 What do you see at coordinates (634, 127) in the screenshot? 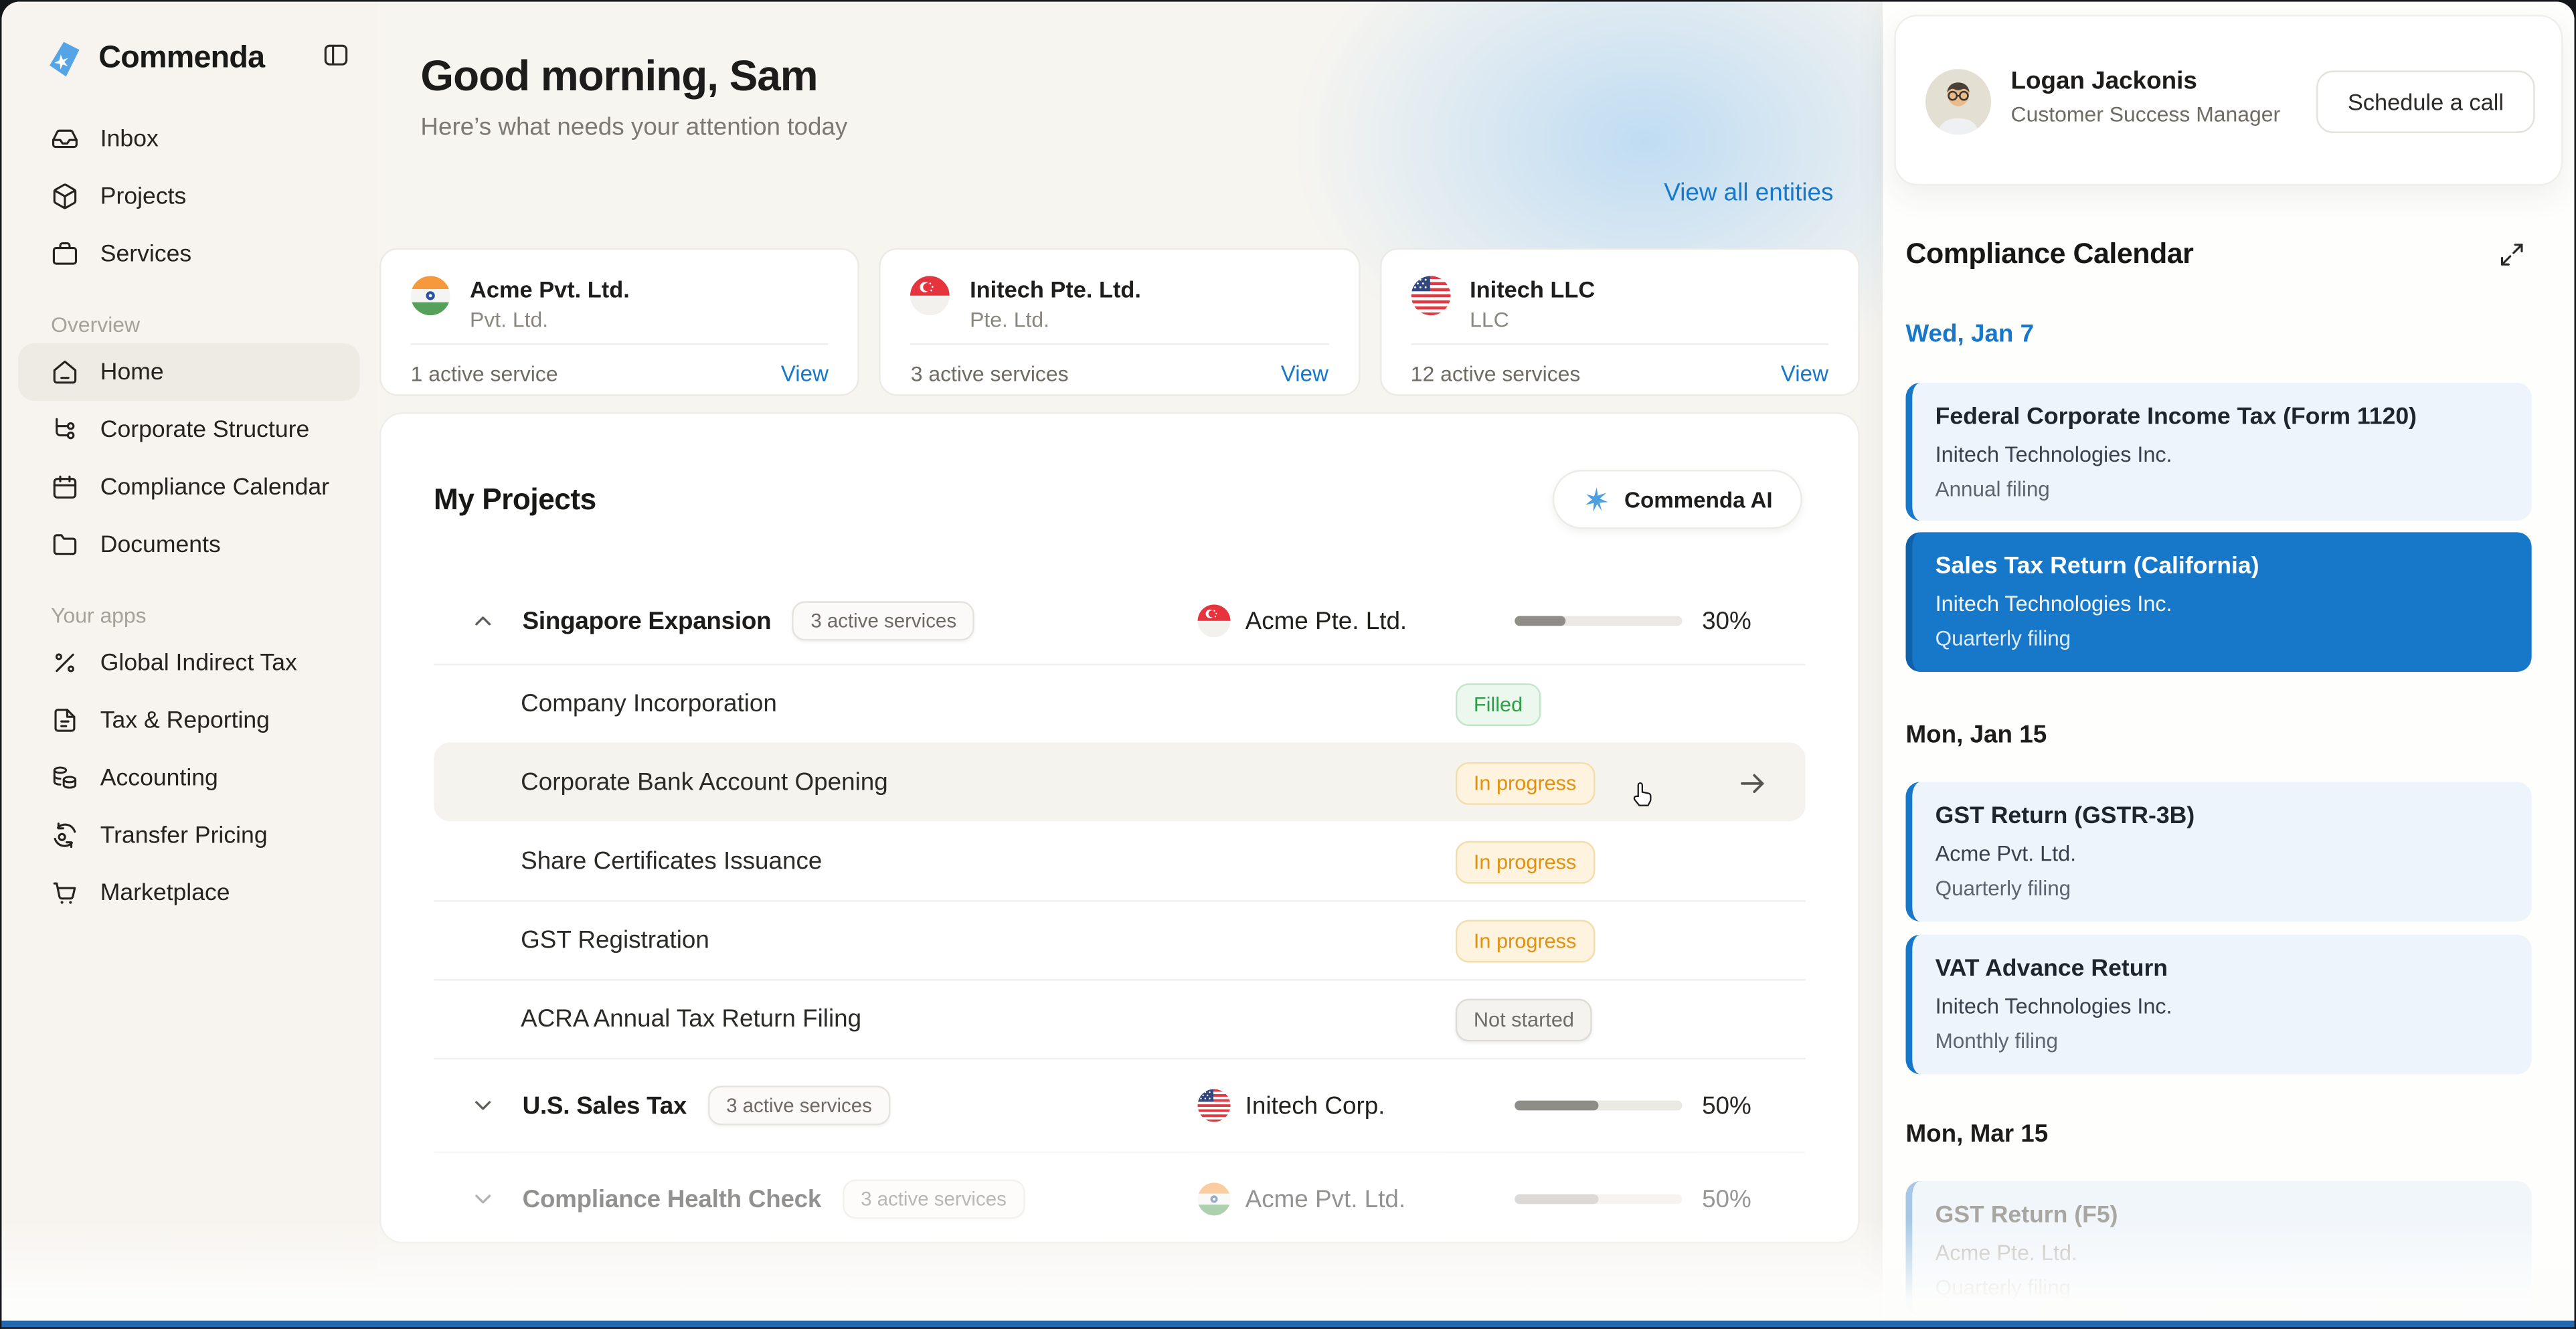
I see `page-subtitle: Here’s what needs your attention today` at bounding box center [634, 127].